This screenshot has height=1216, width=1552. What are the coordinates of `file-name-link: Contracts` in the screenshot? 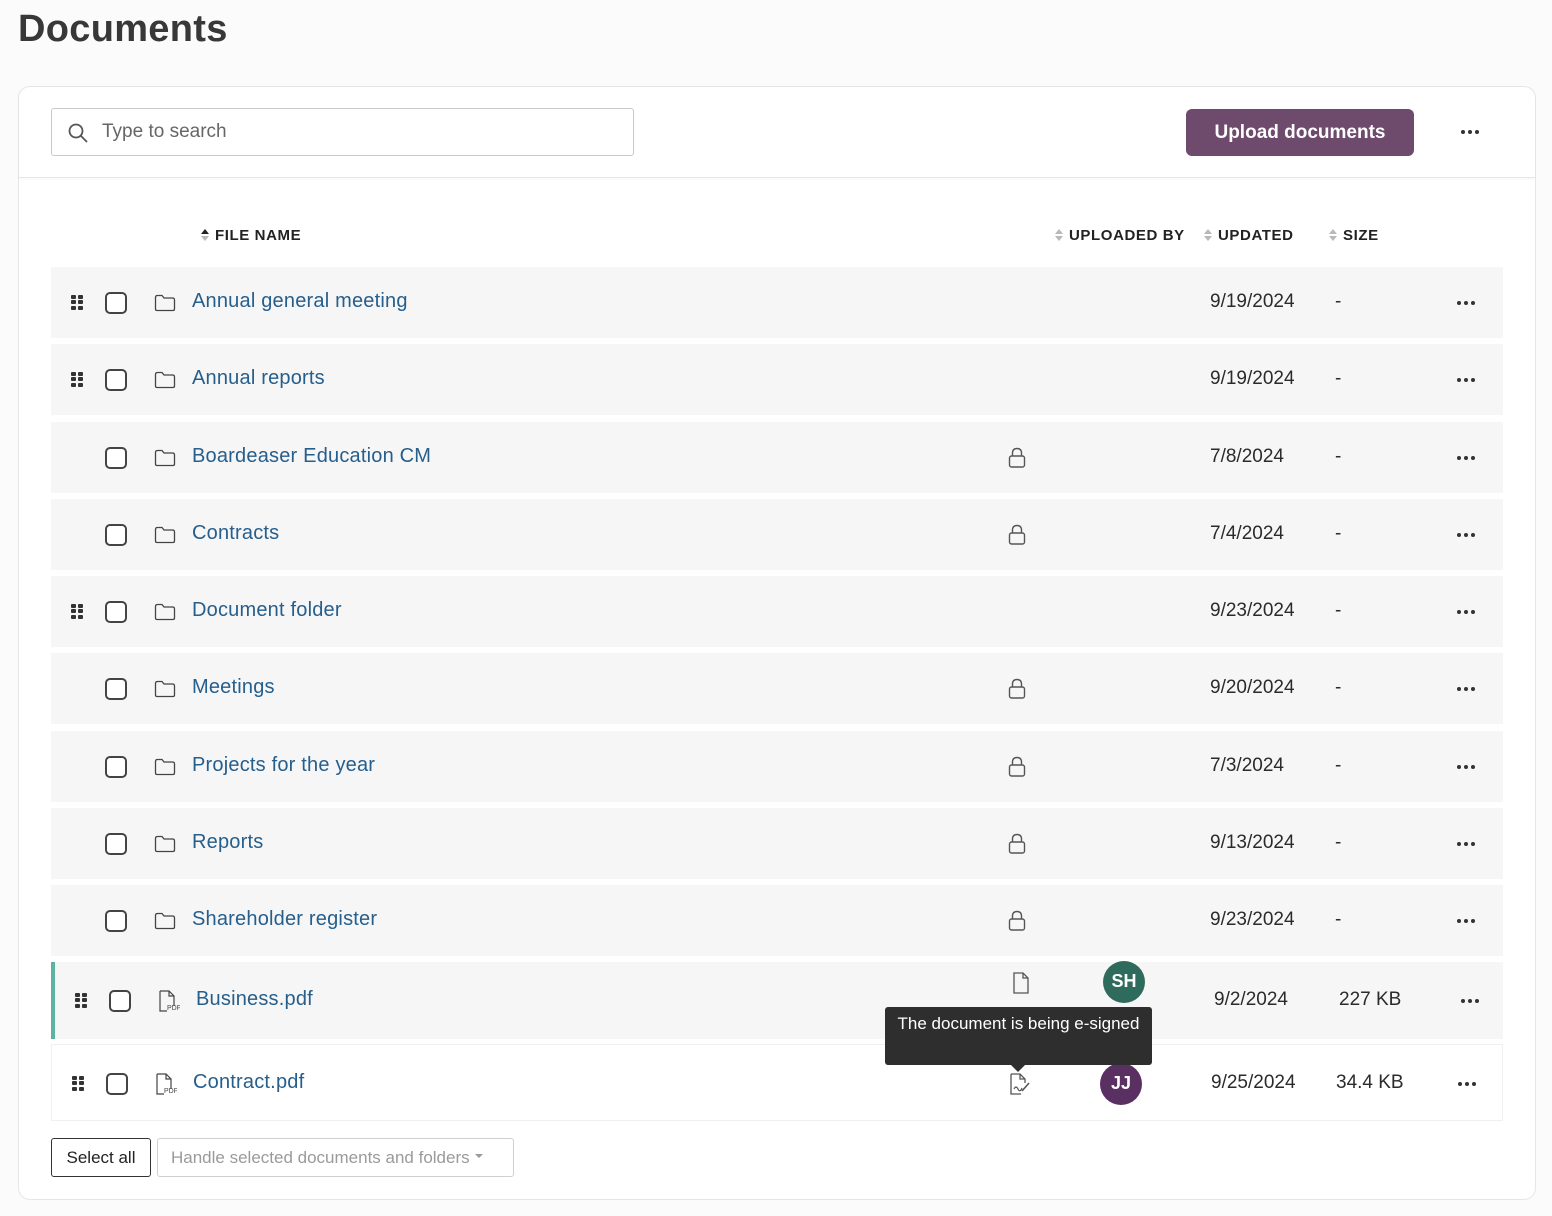 It's located at (235, 533).